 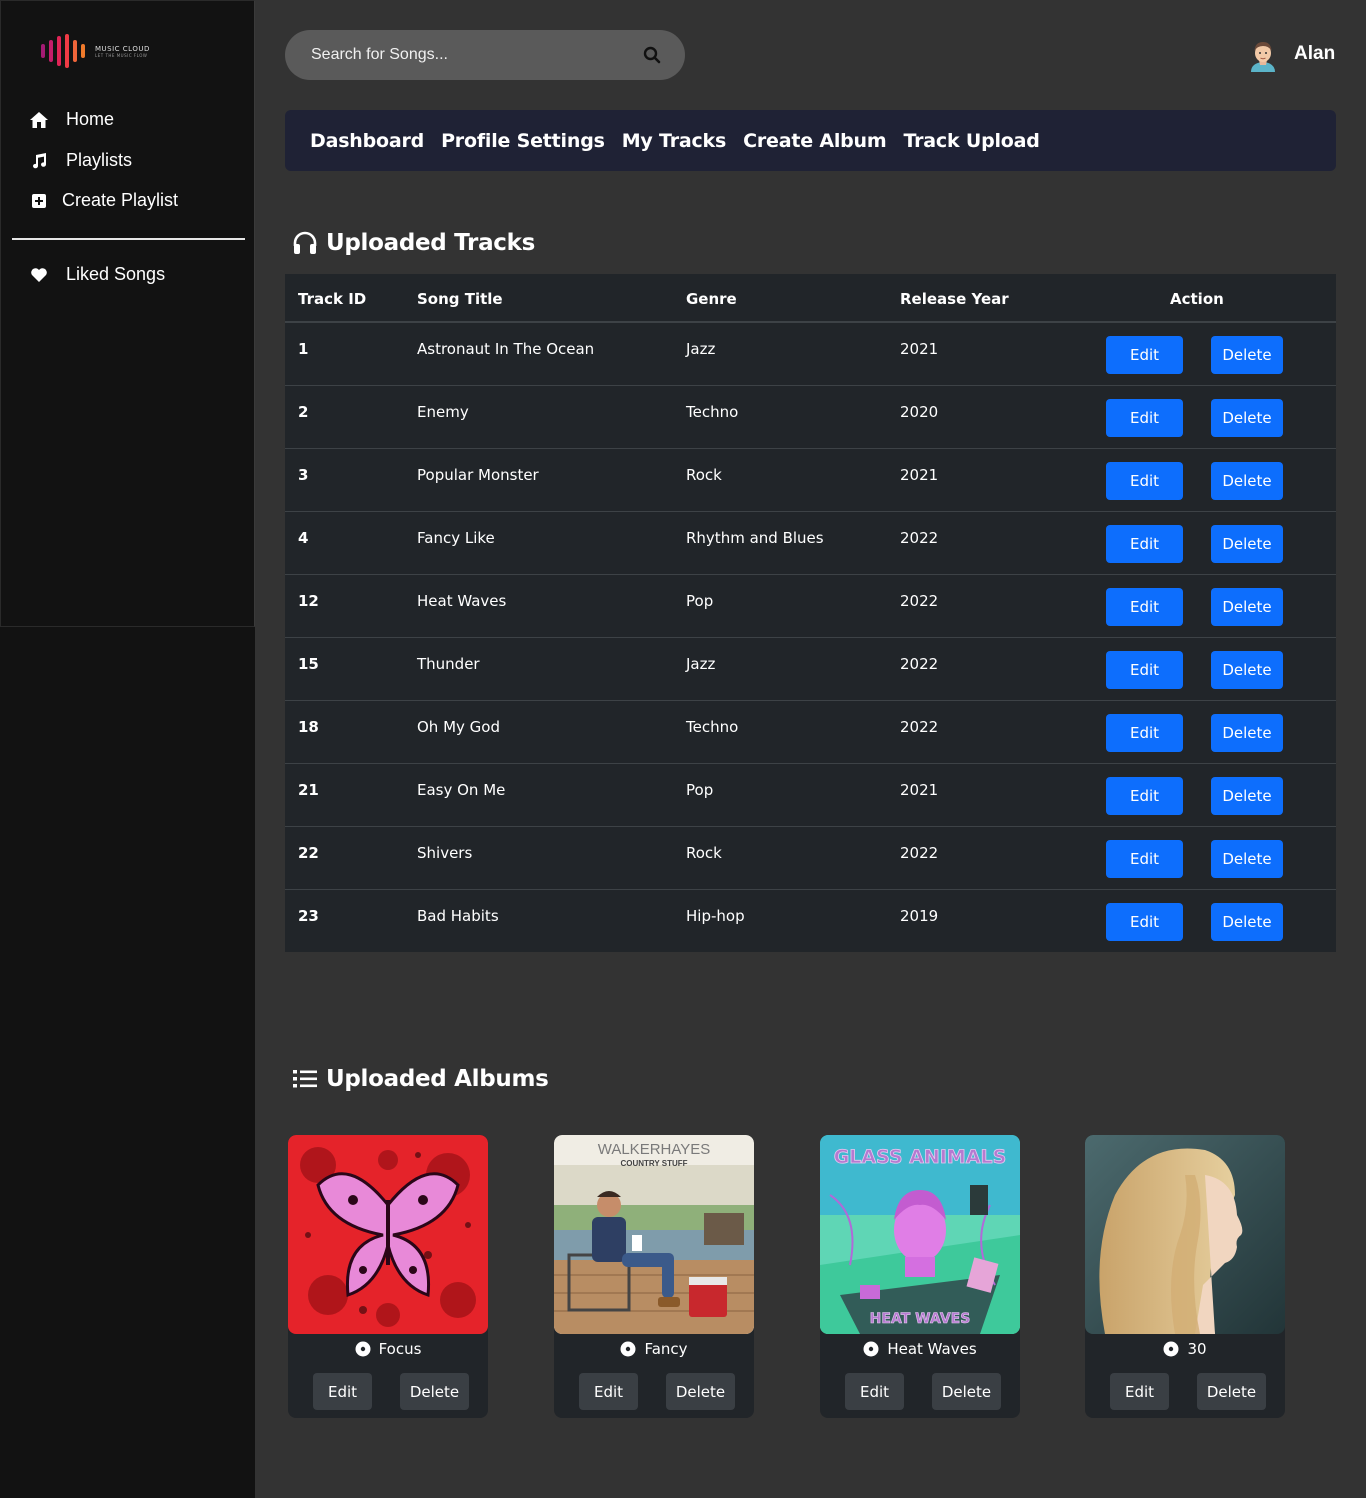 I want to click on sidebar-item-create-playlist: Create Playlist, so click(x=103, y=200).